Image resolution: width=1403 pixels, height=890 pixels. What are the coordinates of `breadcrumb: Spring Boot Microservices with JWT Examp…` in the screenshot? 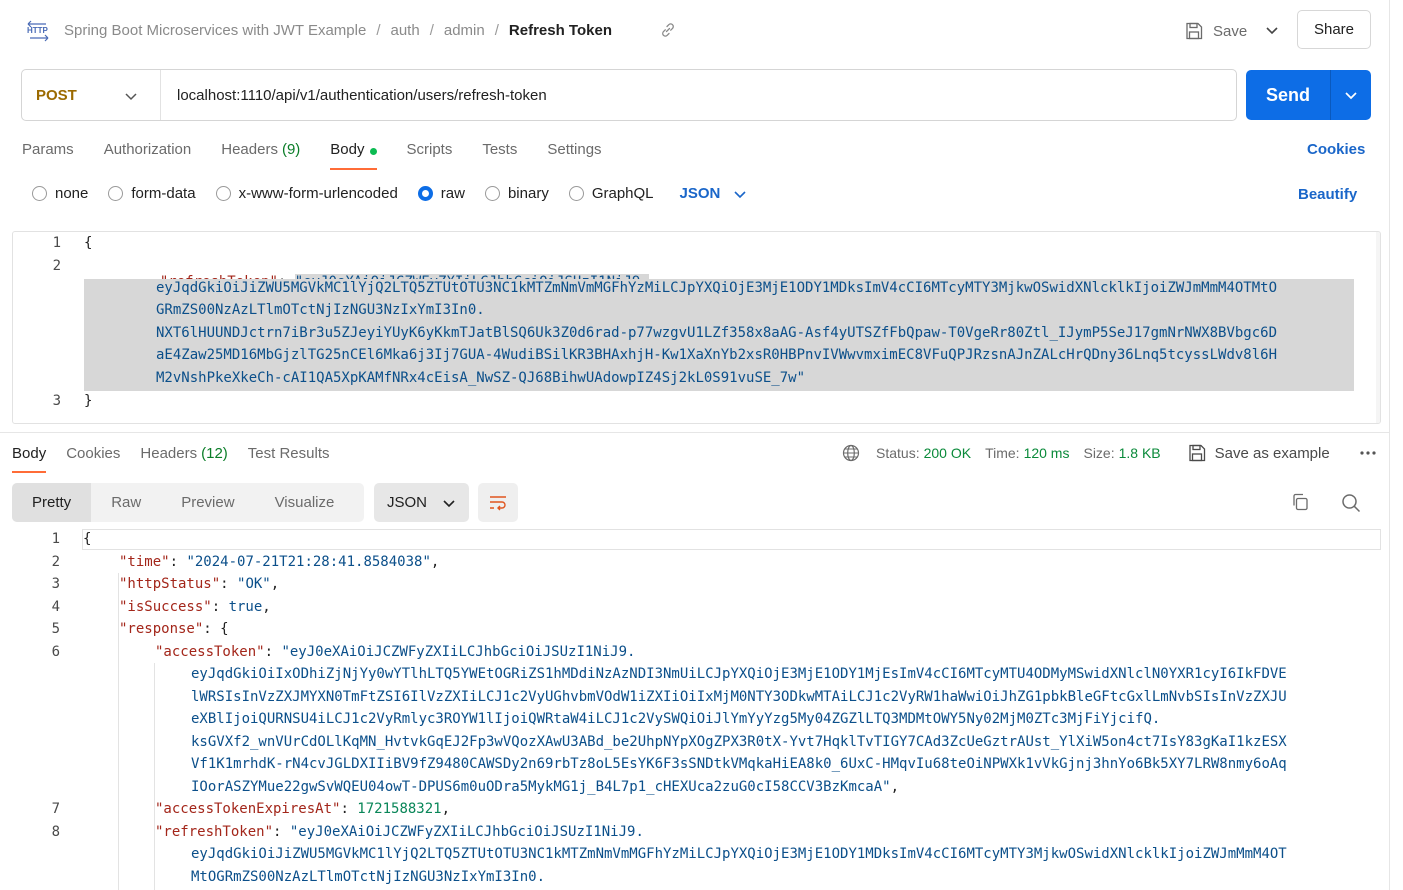 It's located at (338, 30).